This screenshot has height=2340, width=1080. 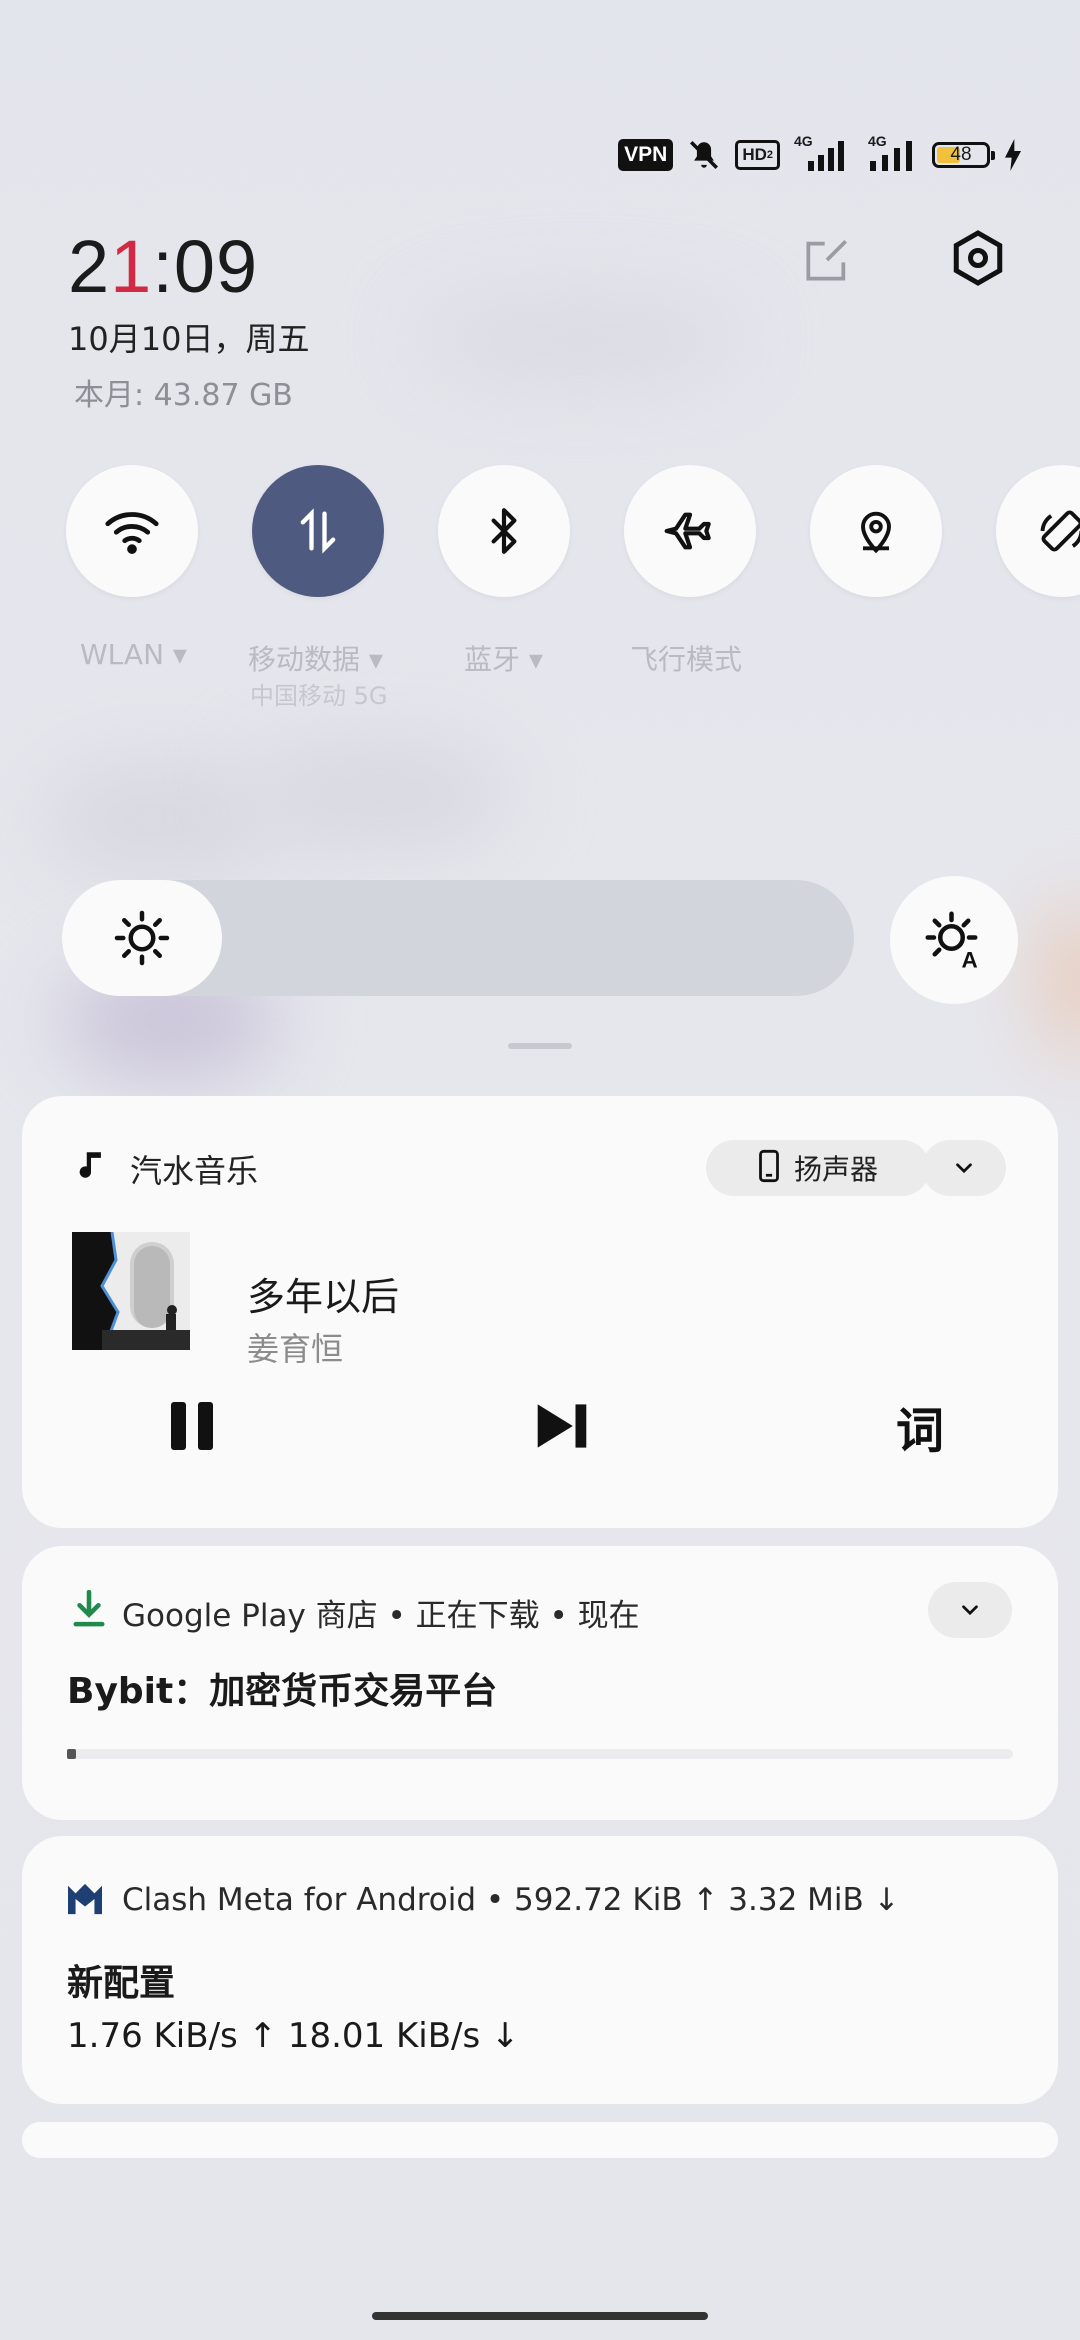 What do you see at coordinates (381, 1616) in the screenshot?
I see `notification-header: Google Play 商店 • 正在下载 • 现在` at bounding box center [381, 1616].